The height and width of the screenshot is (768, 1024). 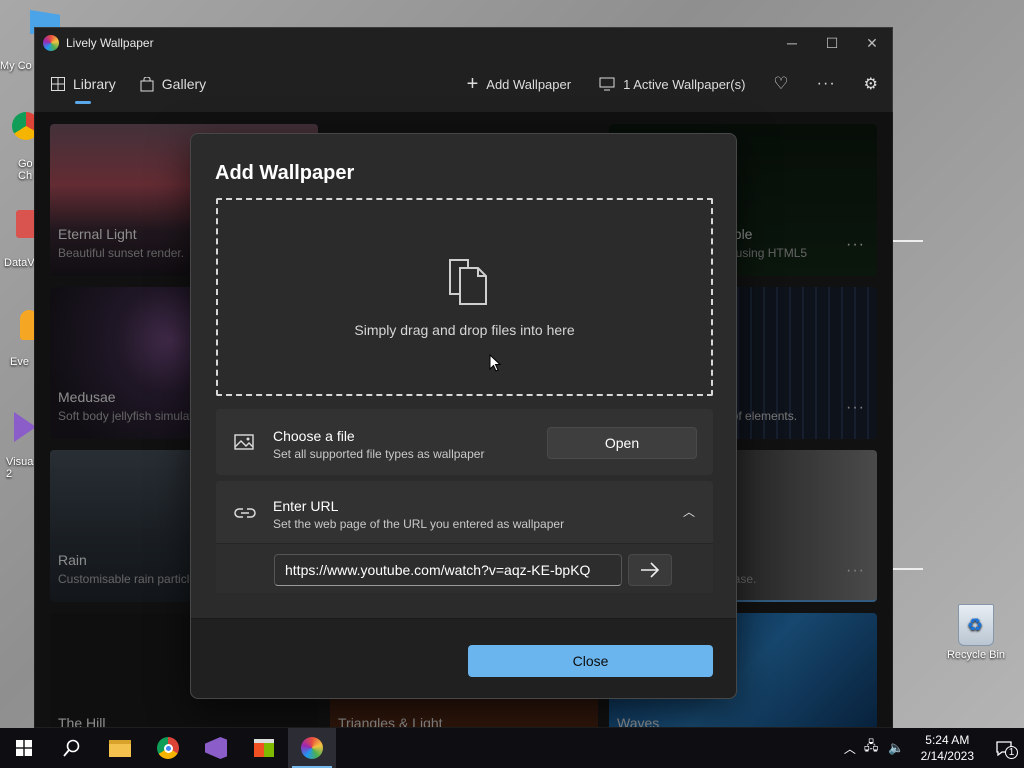 What do you see at coordinates (20, 468) in the screenshot?
I see `desktop-icon-label: Visua 2` at bounding box center [20, 468].